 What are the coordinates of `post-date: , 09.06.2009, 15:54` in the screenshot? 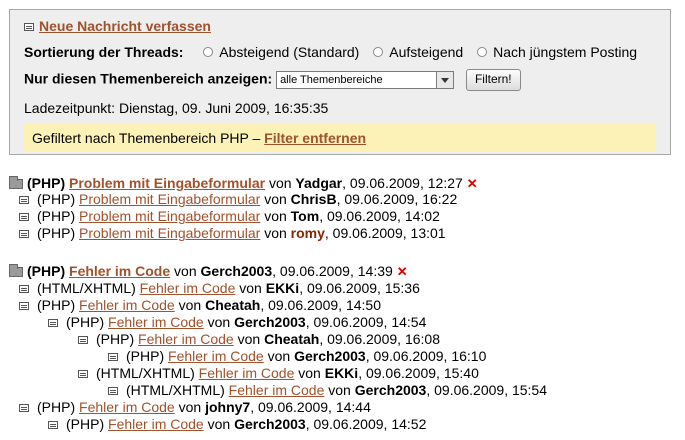 It's located at (487, 390).